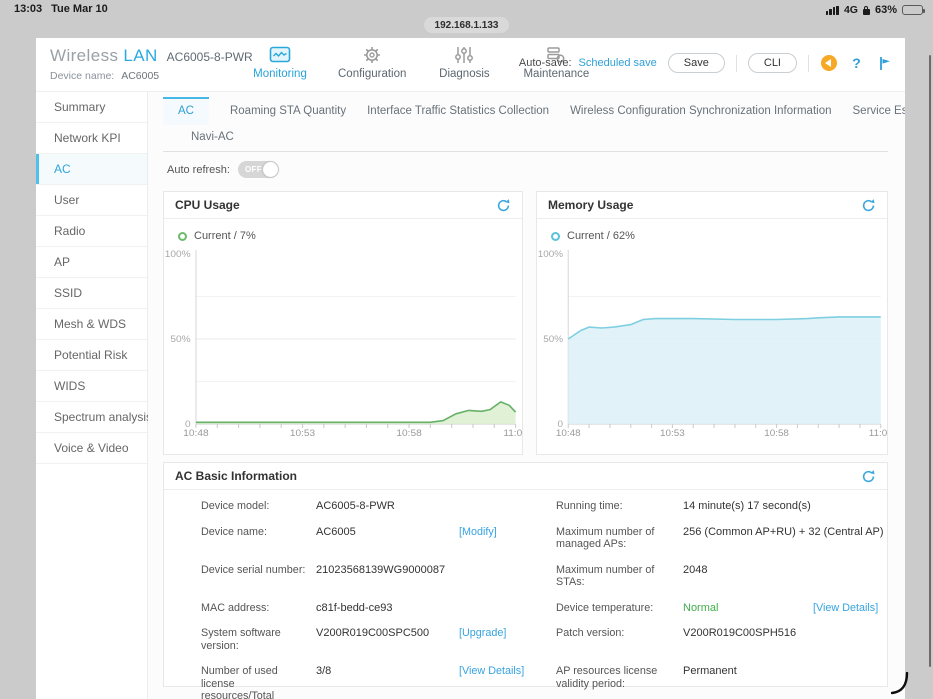 The image size is (933, 699). Describe the element at coordinates (464, 62) in the screenshot. I see `nav-diagnosis: Diagnosis` at that location.